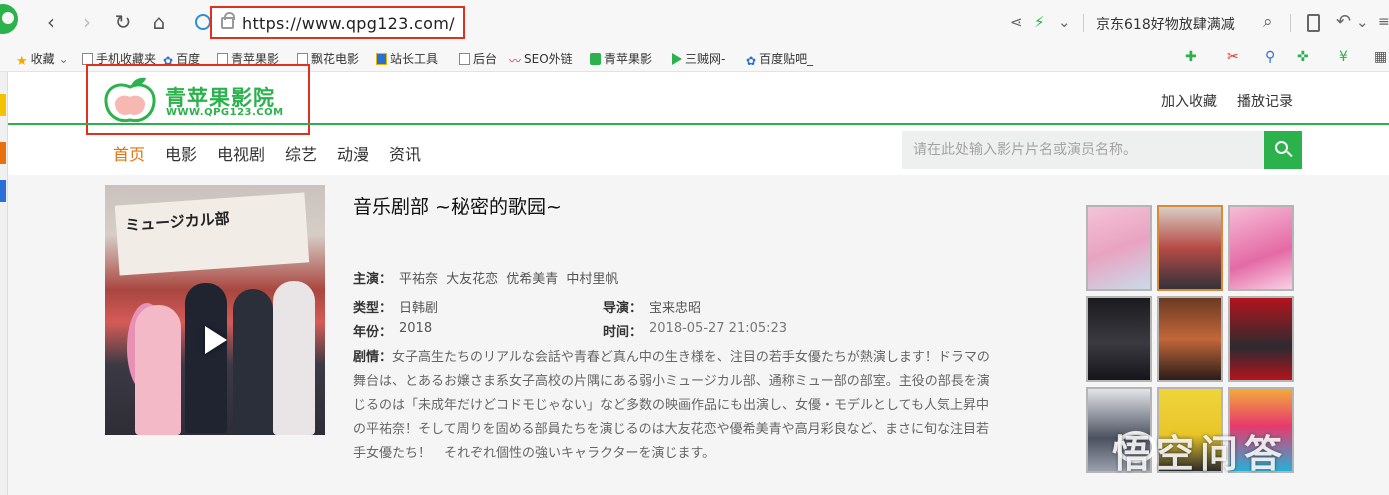 The height and width of the screenshot is (495, 1389). Describe the element at coordinates (1362, 22) in the screenshot. I see `undo-menu-icon: ⌄` at that location.